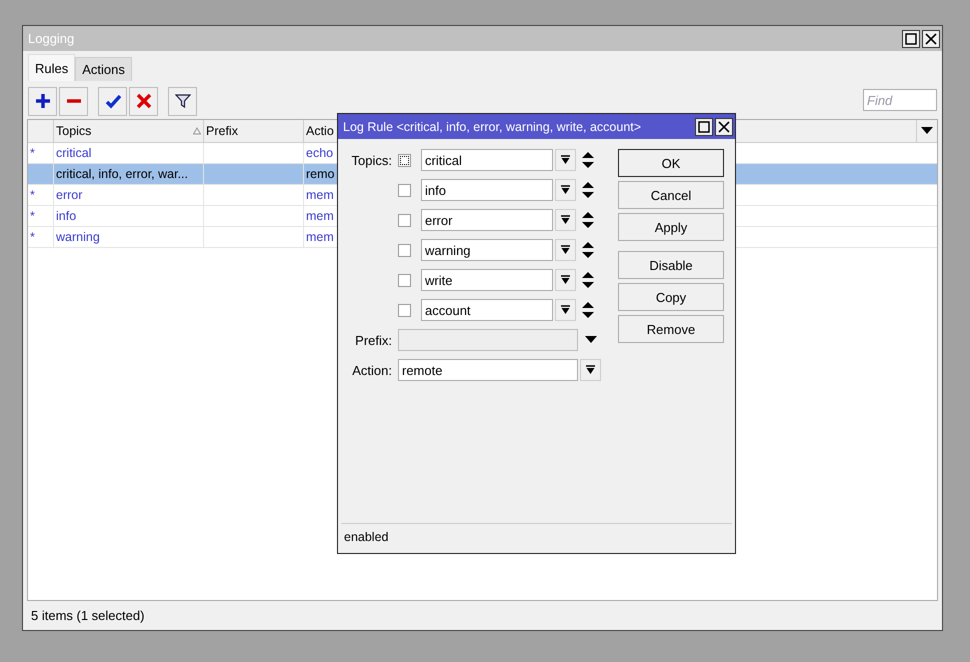  What do you see at coordinates (373, 340) in the screenshot?
I see `field-label: Prefix:` at bounding box center [373, 340].